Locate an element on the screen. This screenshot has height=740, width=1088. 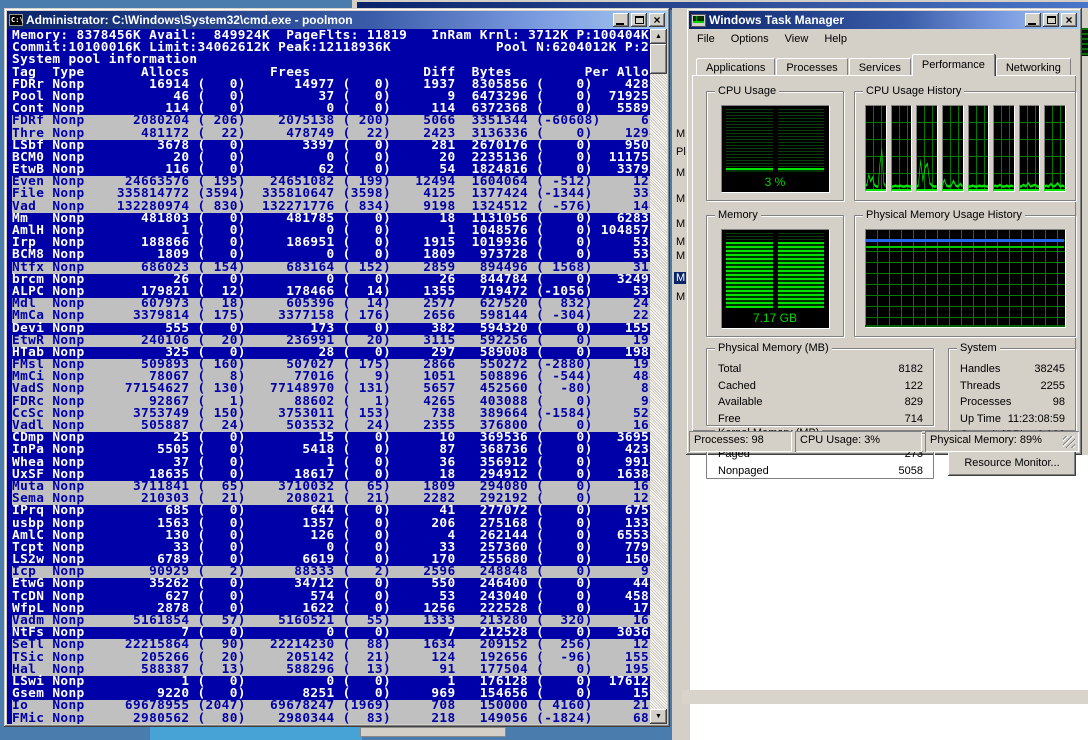
scroll-up-button: ▲ is located at coordinates (658, 36).